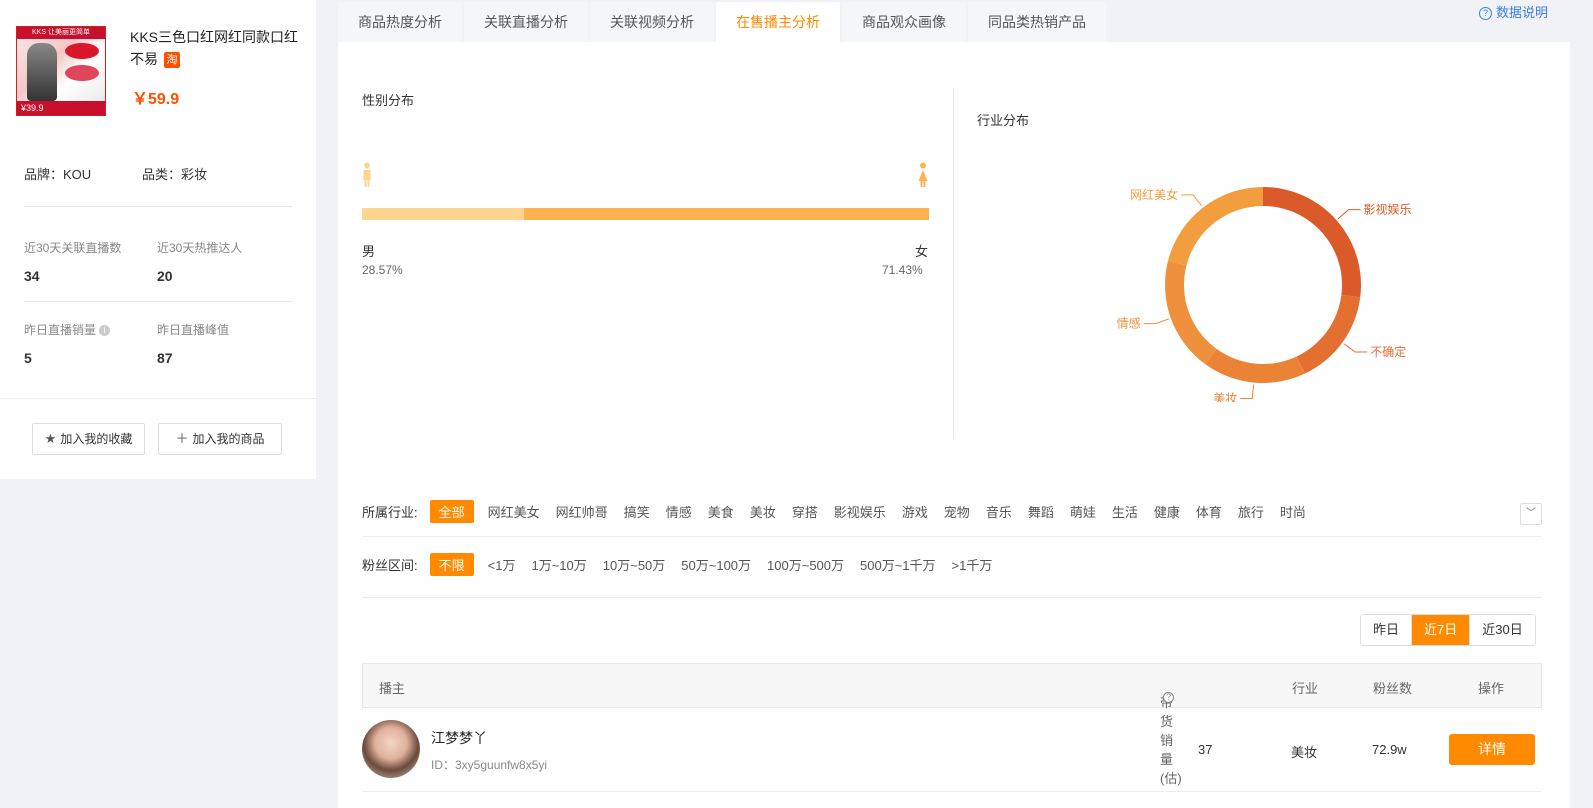  I want to click on male-icon, so click(367, 174).